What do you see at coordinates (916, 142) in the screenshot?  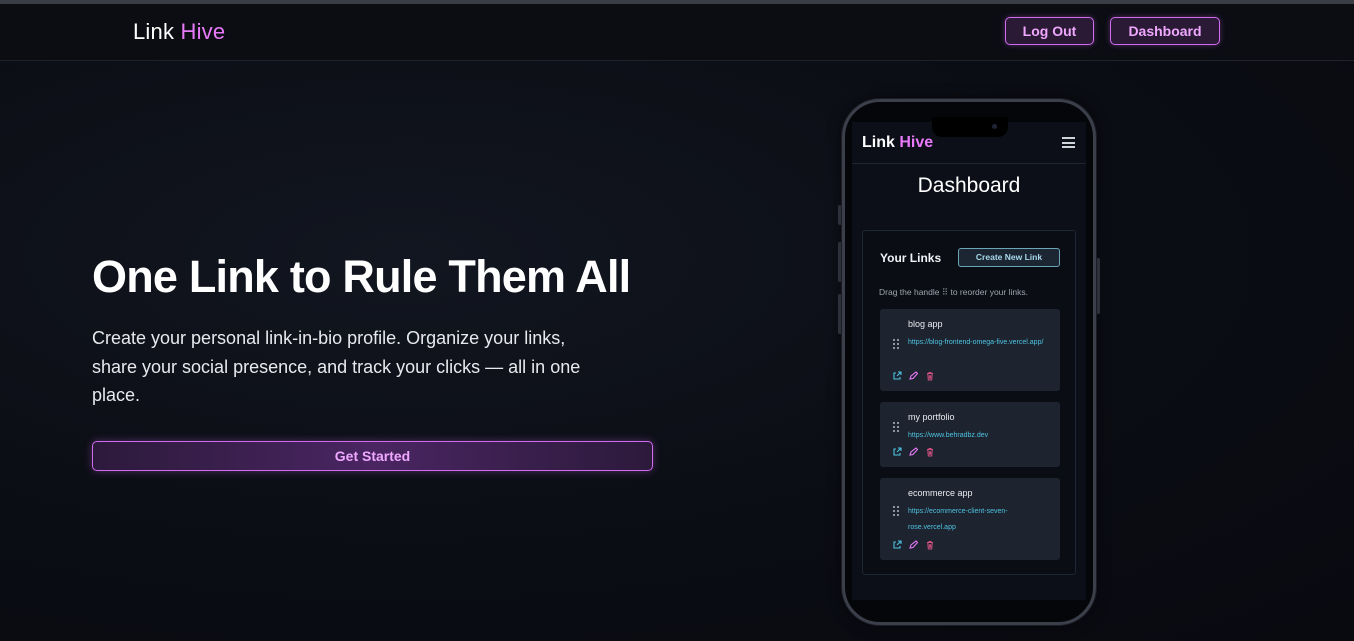 I see `phone-brand-word-hive: Hive` at bounding box center [916, 142].